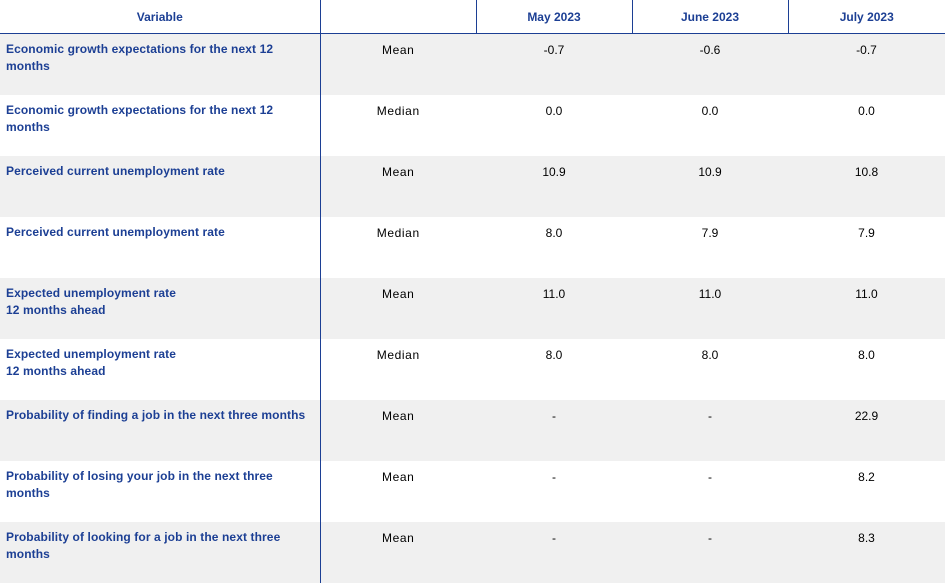 Image resolution: width=945 pixels, height=583 pixels. I want to click on column-header-july-2023: July 2023, so click(866, 17).